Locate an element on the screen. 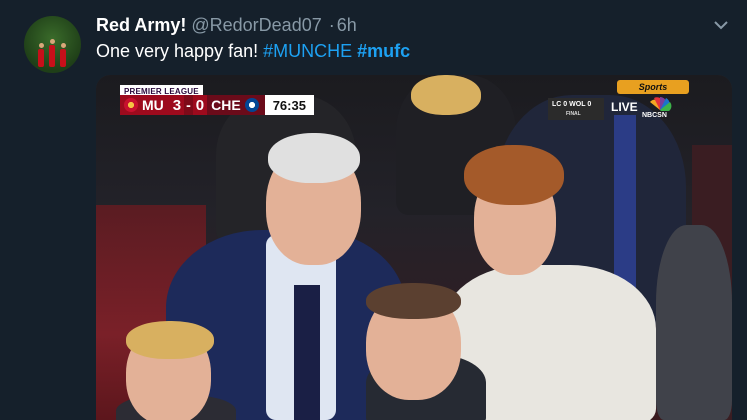 The width and height of the screenshot is (747, 420). peacock-icon is located at coordinates (661, 104).